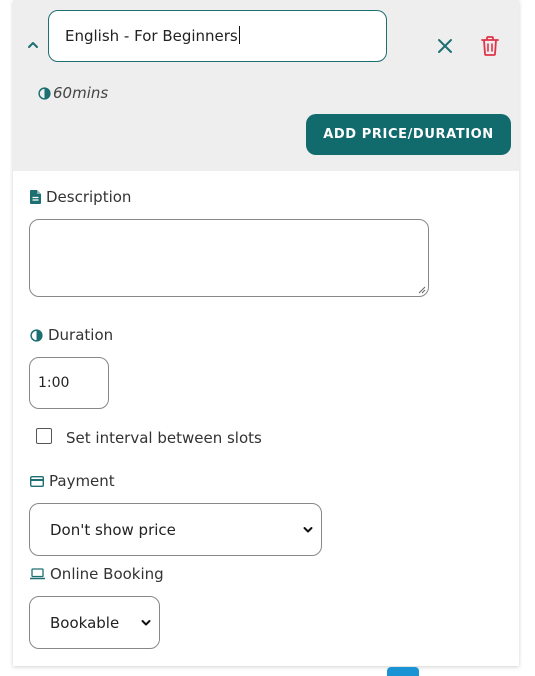 This screenshot has width=535, height=676. I want to click on duration-label-row: Duration, so click(71, 335).